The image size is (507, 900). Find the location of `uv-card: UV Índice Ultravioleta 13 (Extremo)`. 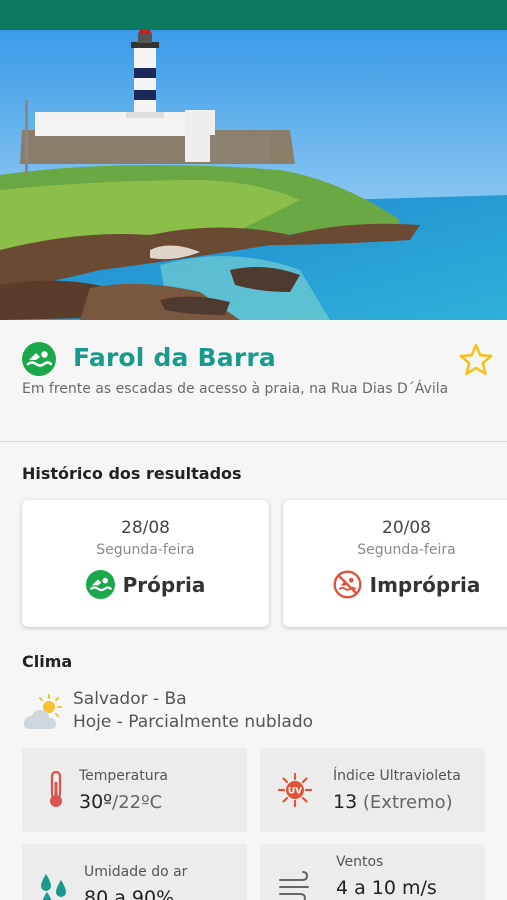

uv-card: UV Índice Ultravioleta 13 (Extremo) is located at coordinates (372, 790).